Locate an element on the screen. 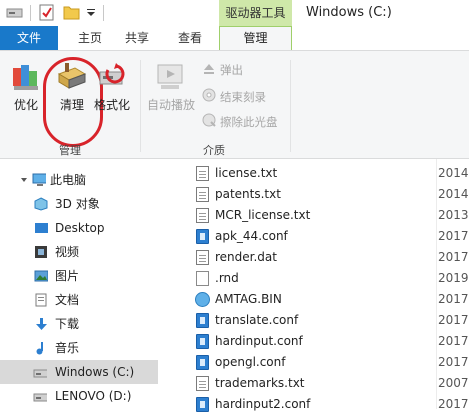 The image size is (469, 415). nav-item-lenovo-d: LENOVO (D:) is located at coordinates (79, 396).